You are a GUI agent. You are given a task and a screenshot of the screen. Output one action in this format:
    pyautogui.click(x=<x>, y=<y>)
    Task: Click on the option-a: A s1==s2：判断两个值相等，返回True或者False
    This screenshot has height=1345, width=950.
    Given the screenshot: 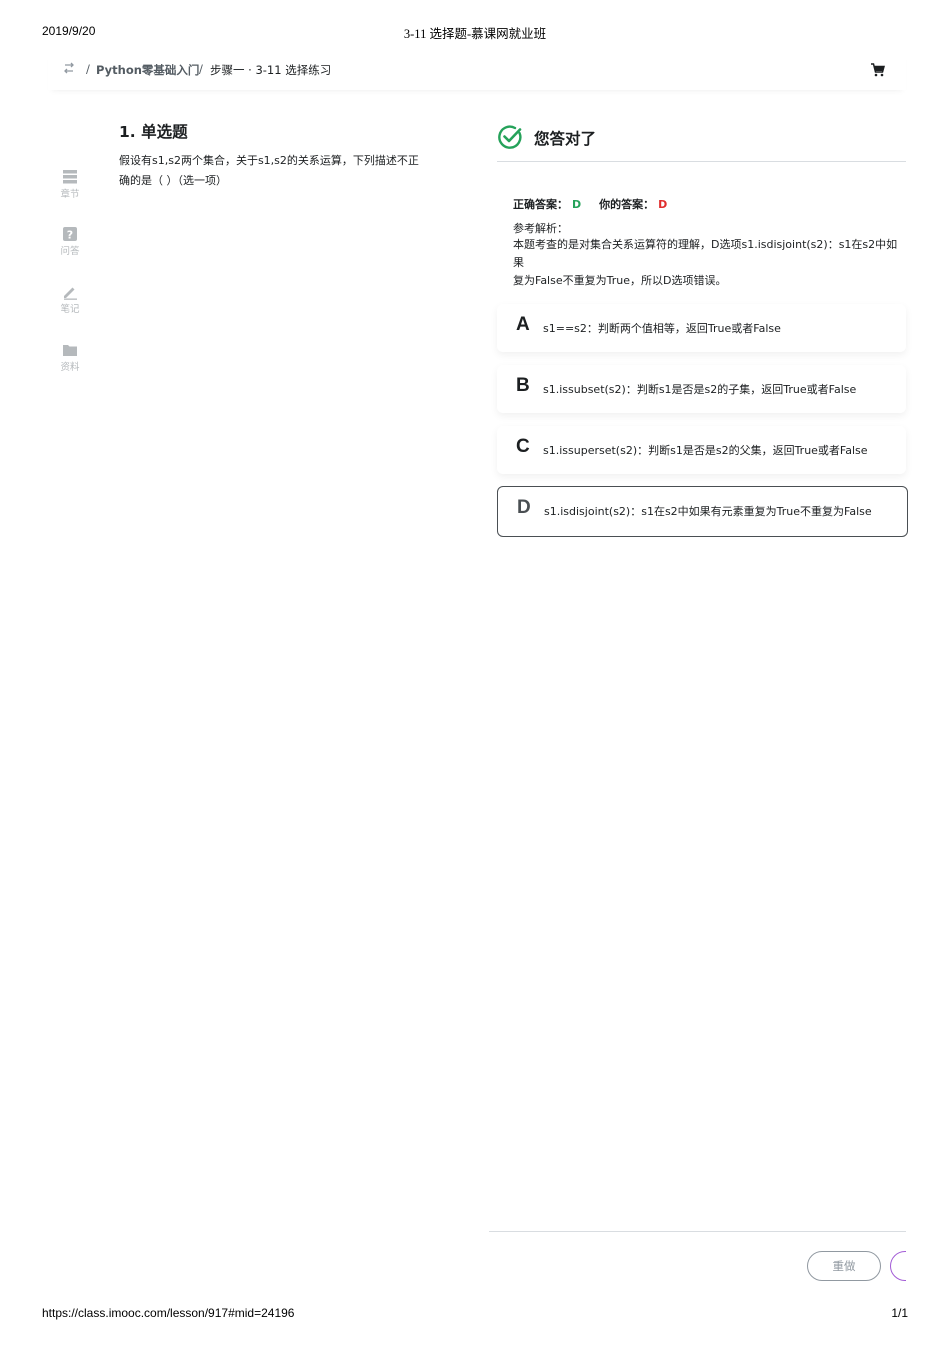 What is the action you would take?
    pyautogui.click(x=701, y=328)
    